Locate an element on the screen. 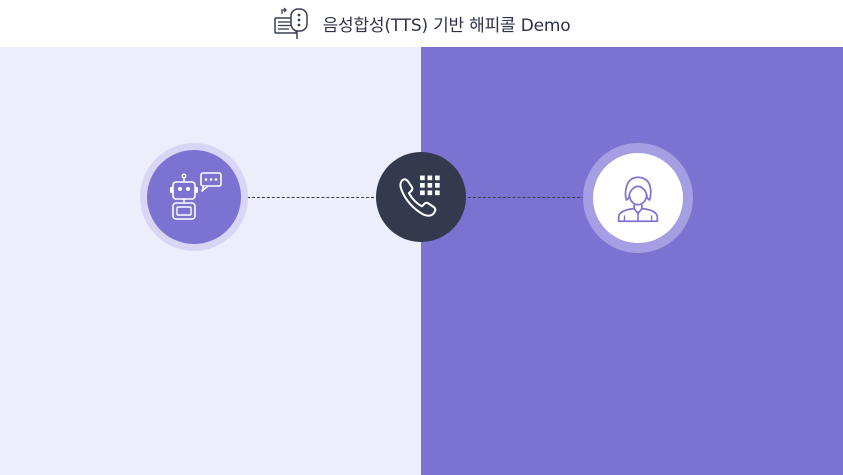 The width and height of the screenshot is (843, 475). robot-chat-icon is located at coordinates (196, 196).